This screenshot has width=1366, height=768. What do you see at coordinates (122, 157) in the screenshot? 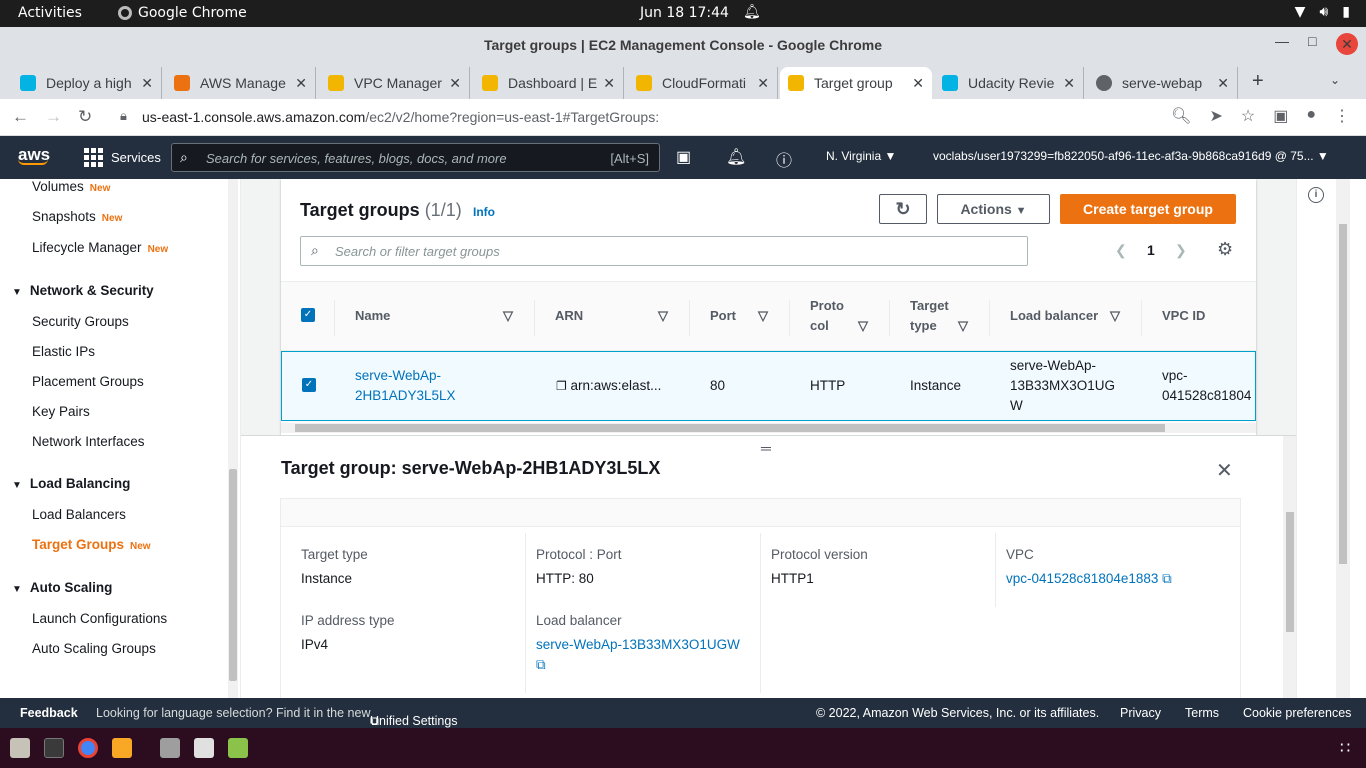
I see `services-menu: Services` at bounding box center [122, 157].